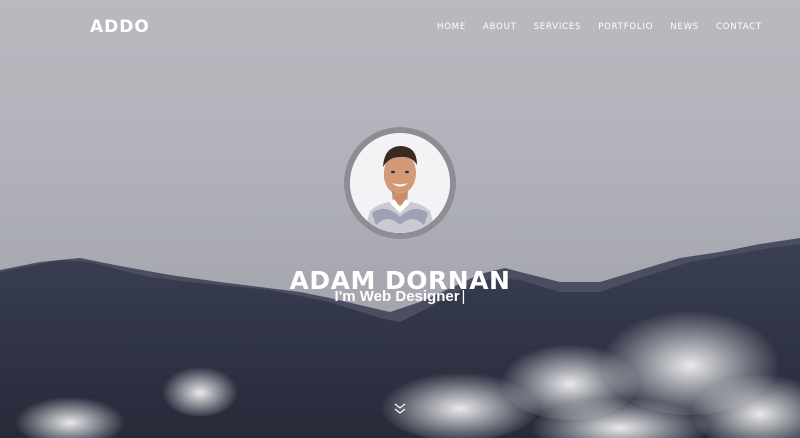  What do you see at coordinates (684, 27) in the screenshot?
I see `nav-item-news: NEWS` at bounding box center [684, 27].